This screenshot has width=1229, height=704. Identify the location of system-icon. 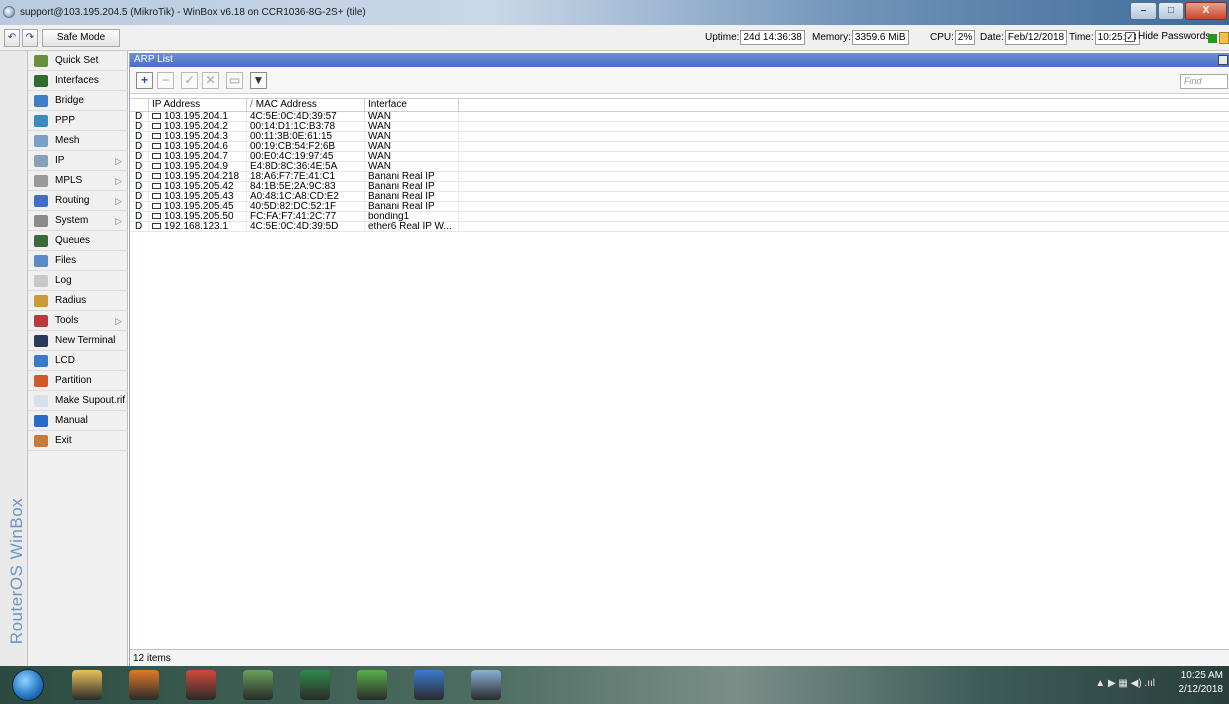
(41, 221).